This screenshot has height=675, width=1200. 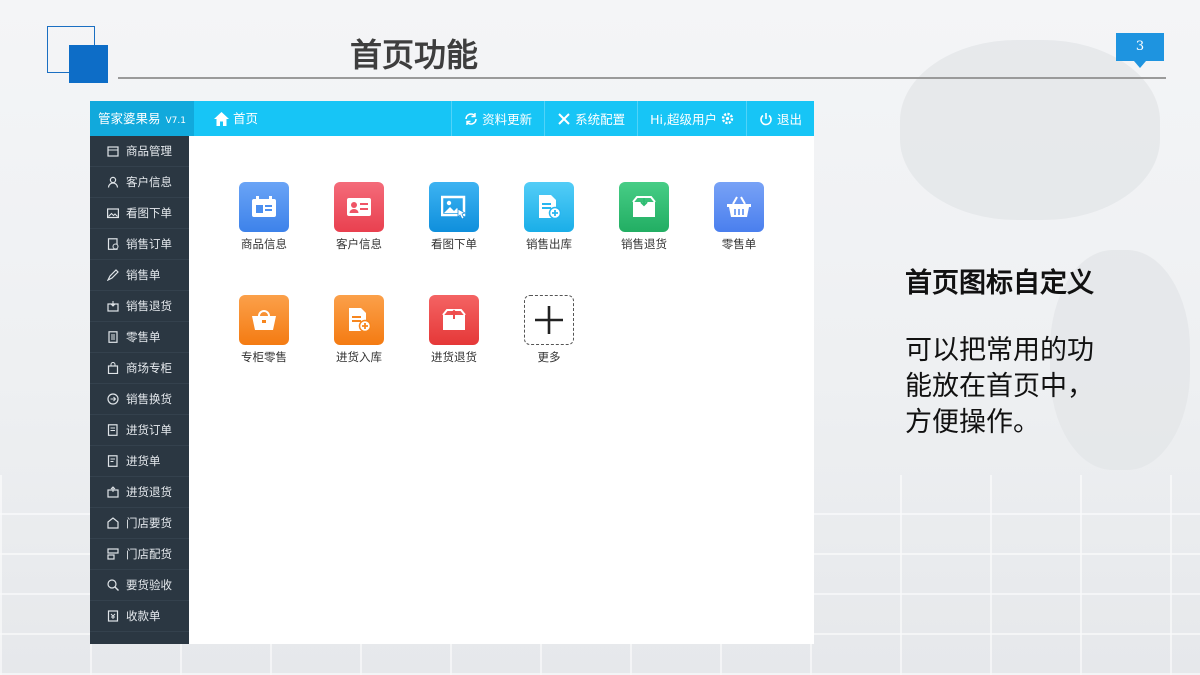 I want to click on store-icon, so click(x=112, y=523).